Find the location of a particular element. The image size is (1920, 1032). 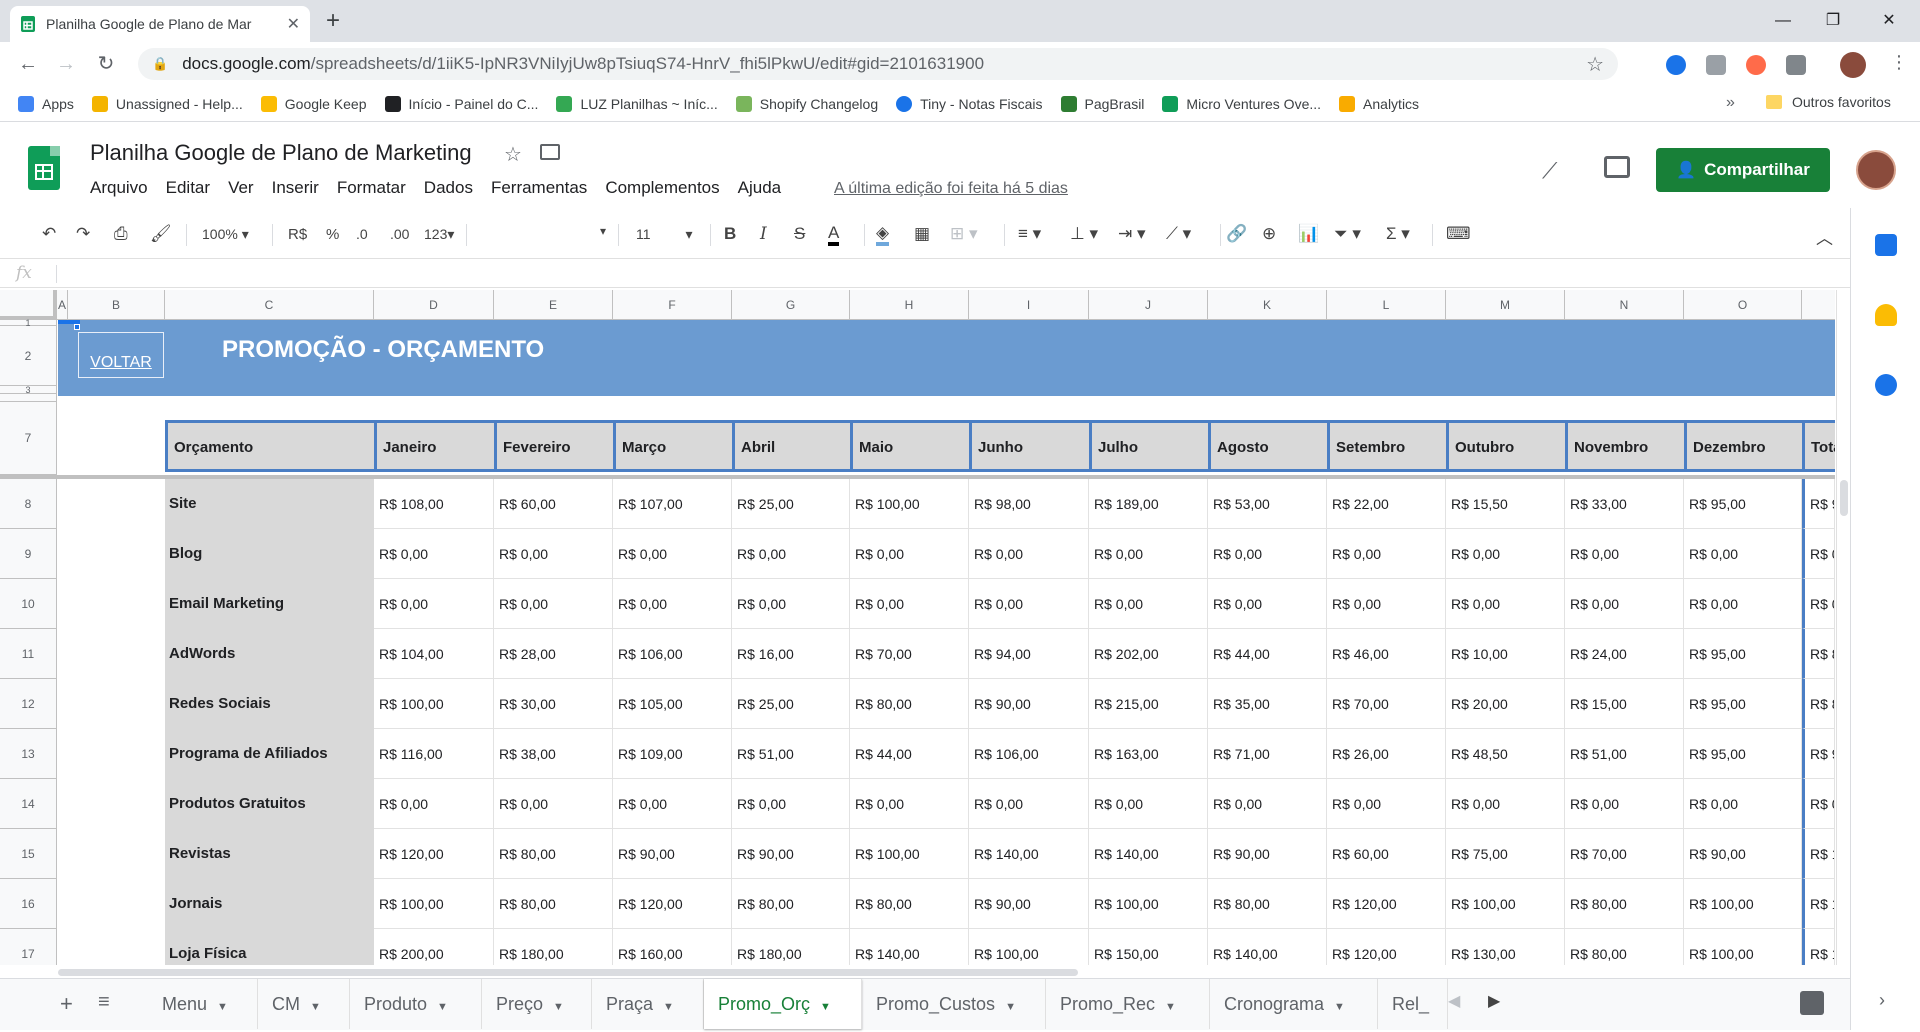

sheet-tab: Preço ▼ is located at coordinates (537, 1004).